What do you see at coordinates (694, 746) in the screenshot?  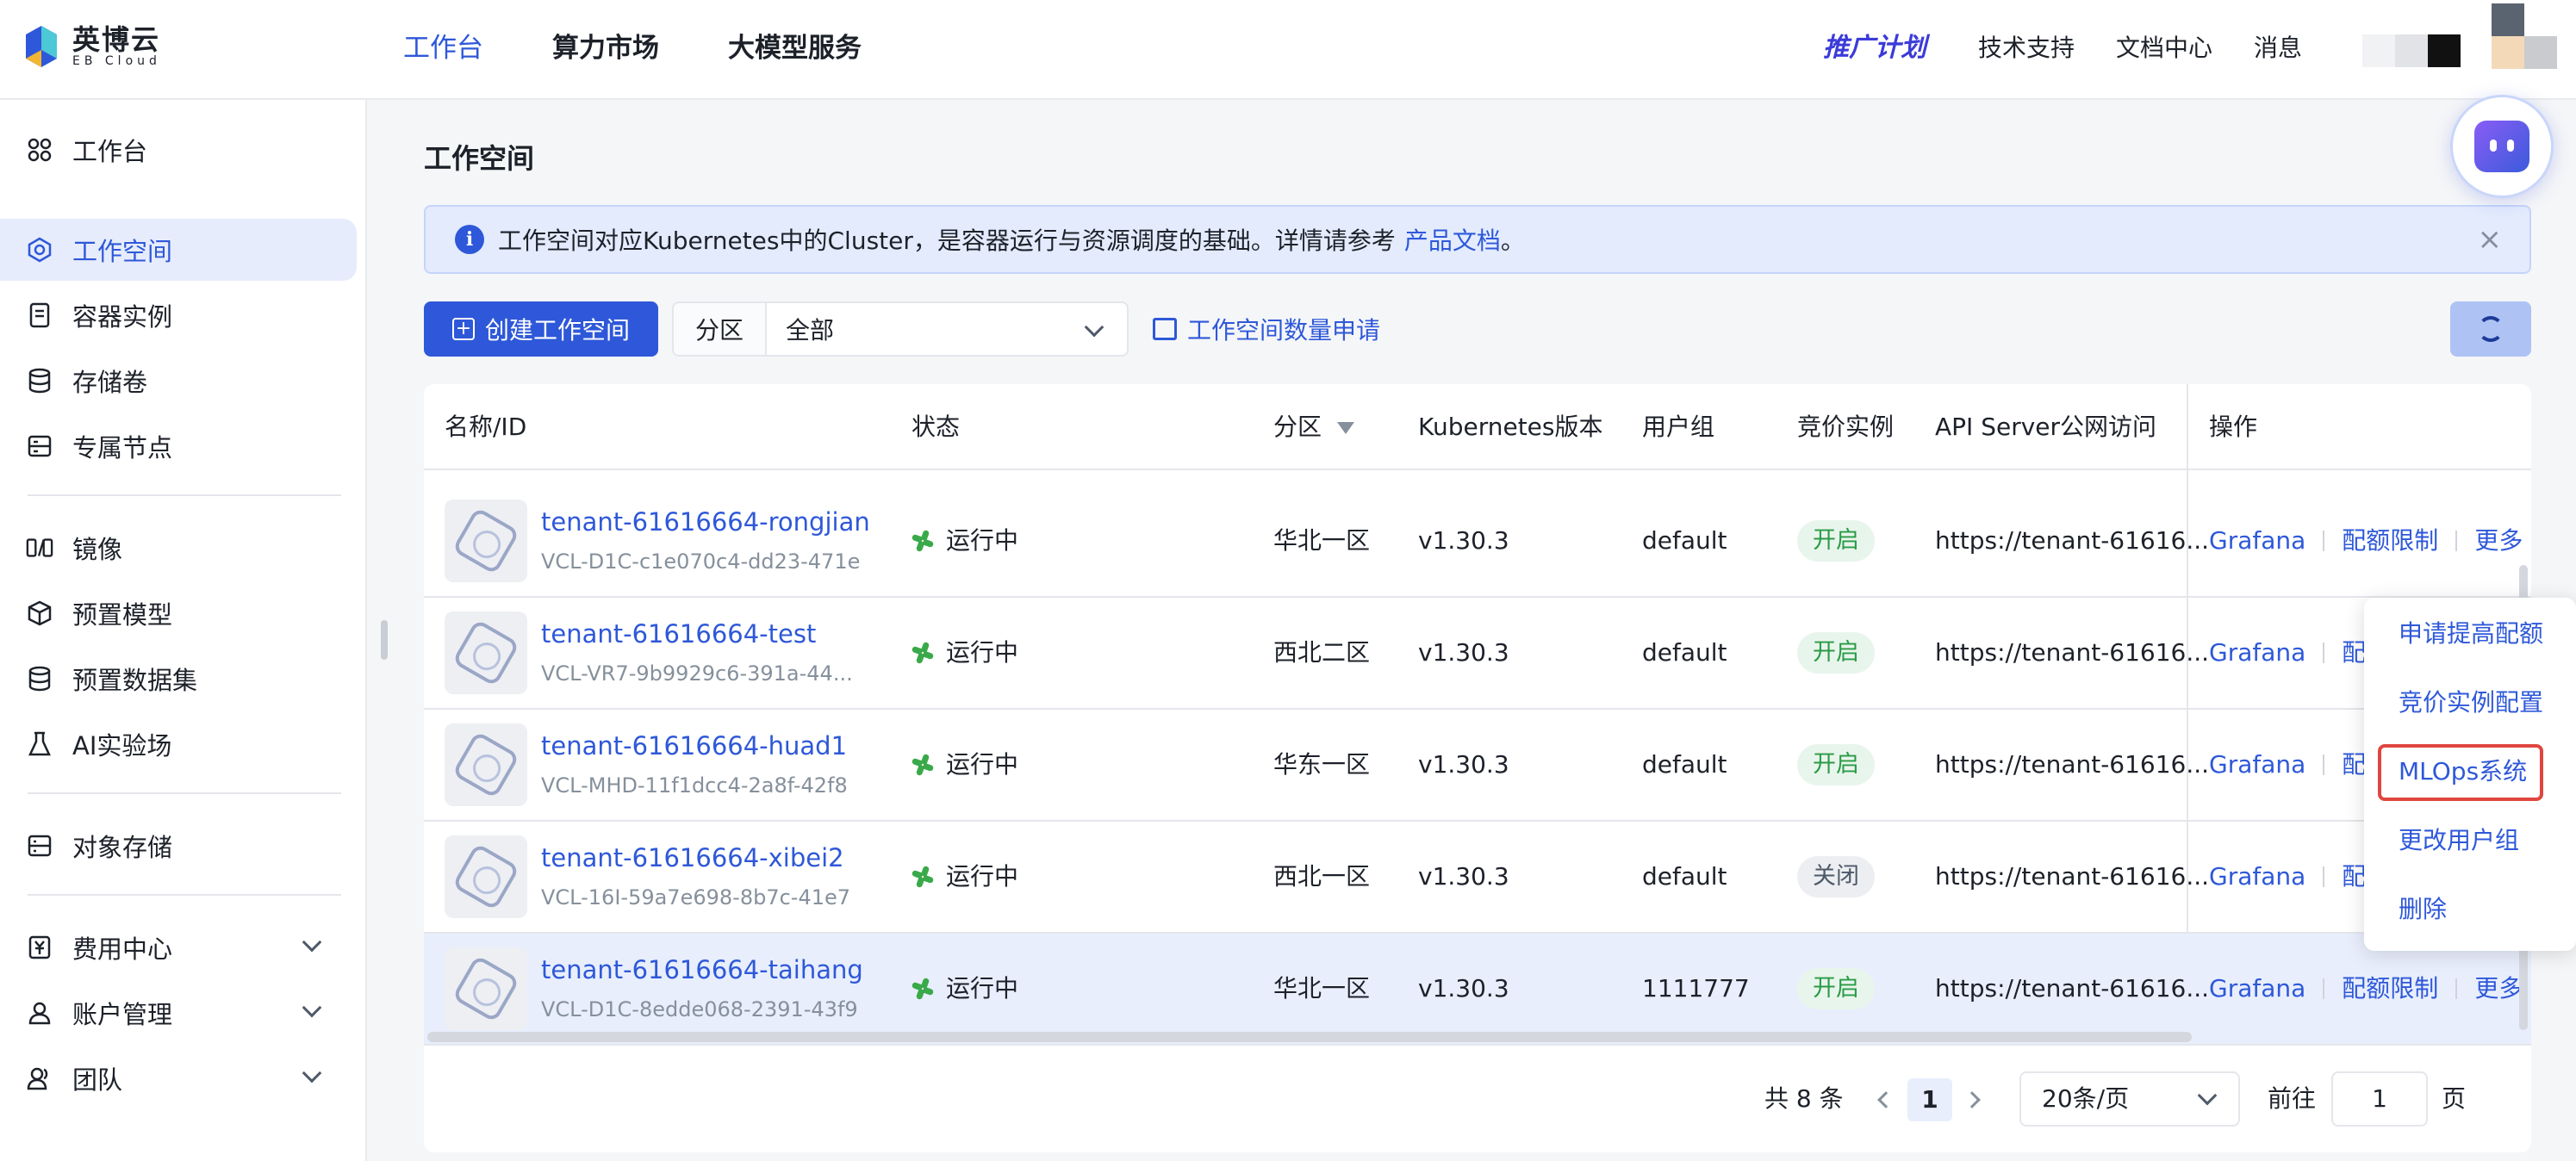 I see `workspace-name-link: tenant-61616664-huad1` at bounding box center [694, 746].